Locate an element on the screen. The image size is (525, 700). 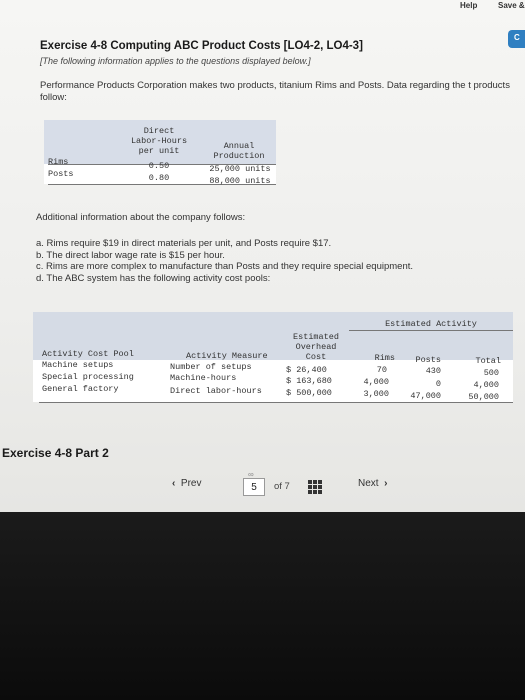
col-header-rims: Rims is located at coordinates (384, 358).